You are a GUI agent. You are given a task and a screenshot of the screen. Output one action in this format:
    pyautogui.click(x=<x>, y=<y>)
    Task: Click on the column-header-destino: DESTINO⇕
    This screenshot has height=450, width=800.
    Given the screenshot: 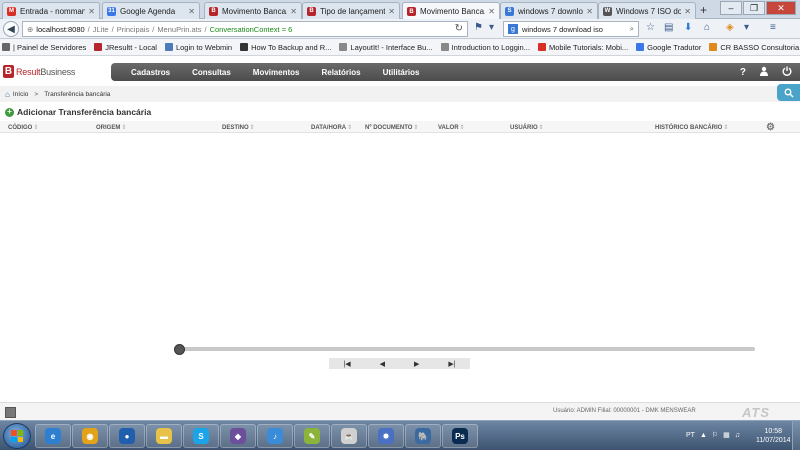 What is the action you would take?
    pyautogui.click(x=238, y=127)
    